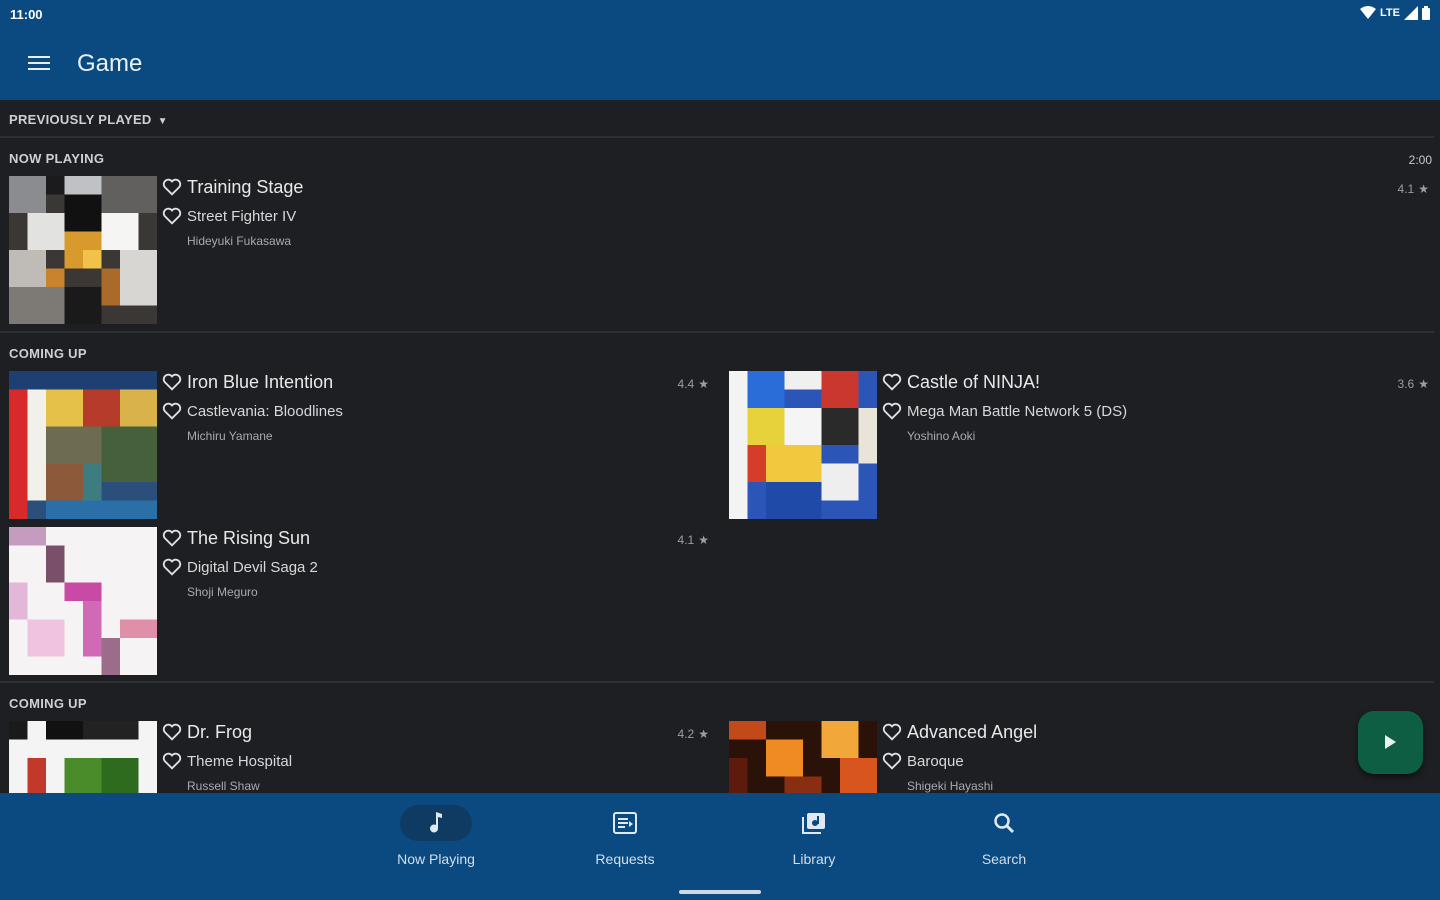 The width and height of the screenshot is (1440, 900). What do you see at coordinates (941, 436) in the screenshot?
I see `artist: Yoshino Aoki` at bounding box center [941, 436].